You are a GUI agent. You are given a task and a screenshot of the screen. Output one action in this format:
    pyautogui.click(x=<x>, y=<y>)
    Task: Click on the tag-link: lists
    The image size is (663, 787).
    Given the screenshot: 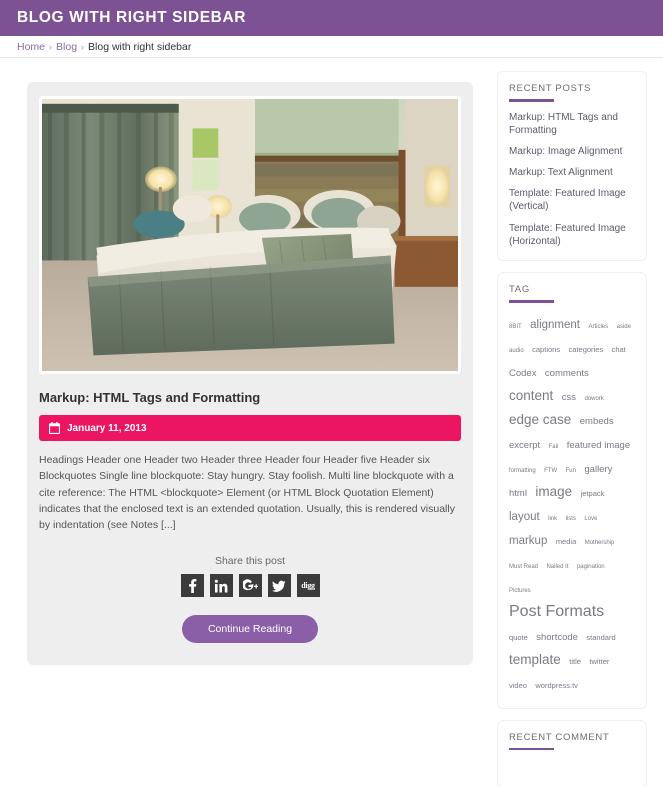 What is the action you would take?
    pyautogui.click(x=571, y=519)
    